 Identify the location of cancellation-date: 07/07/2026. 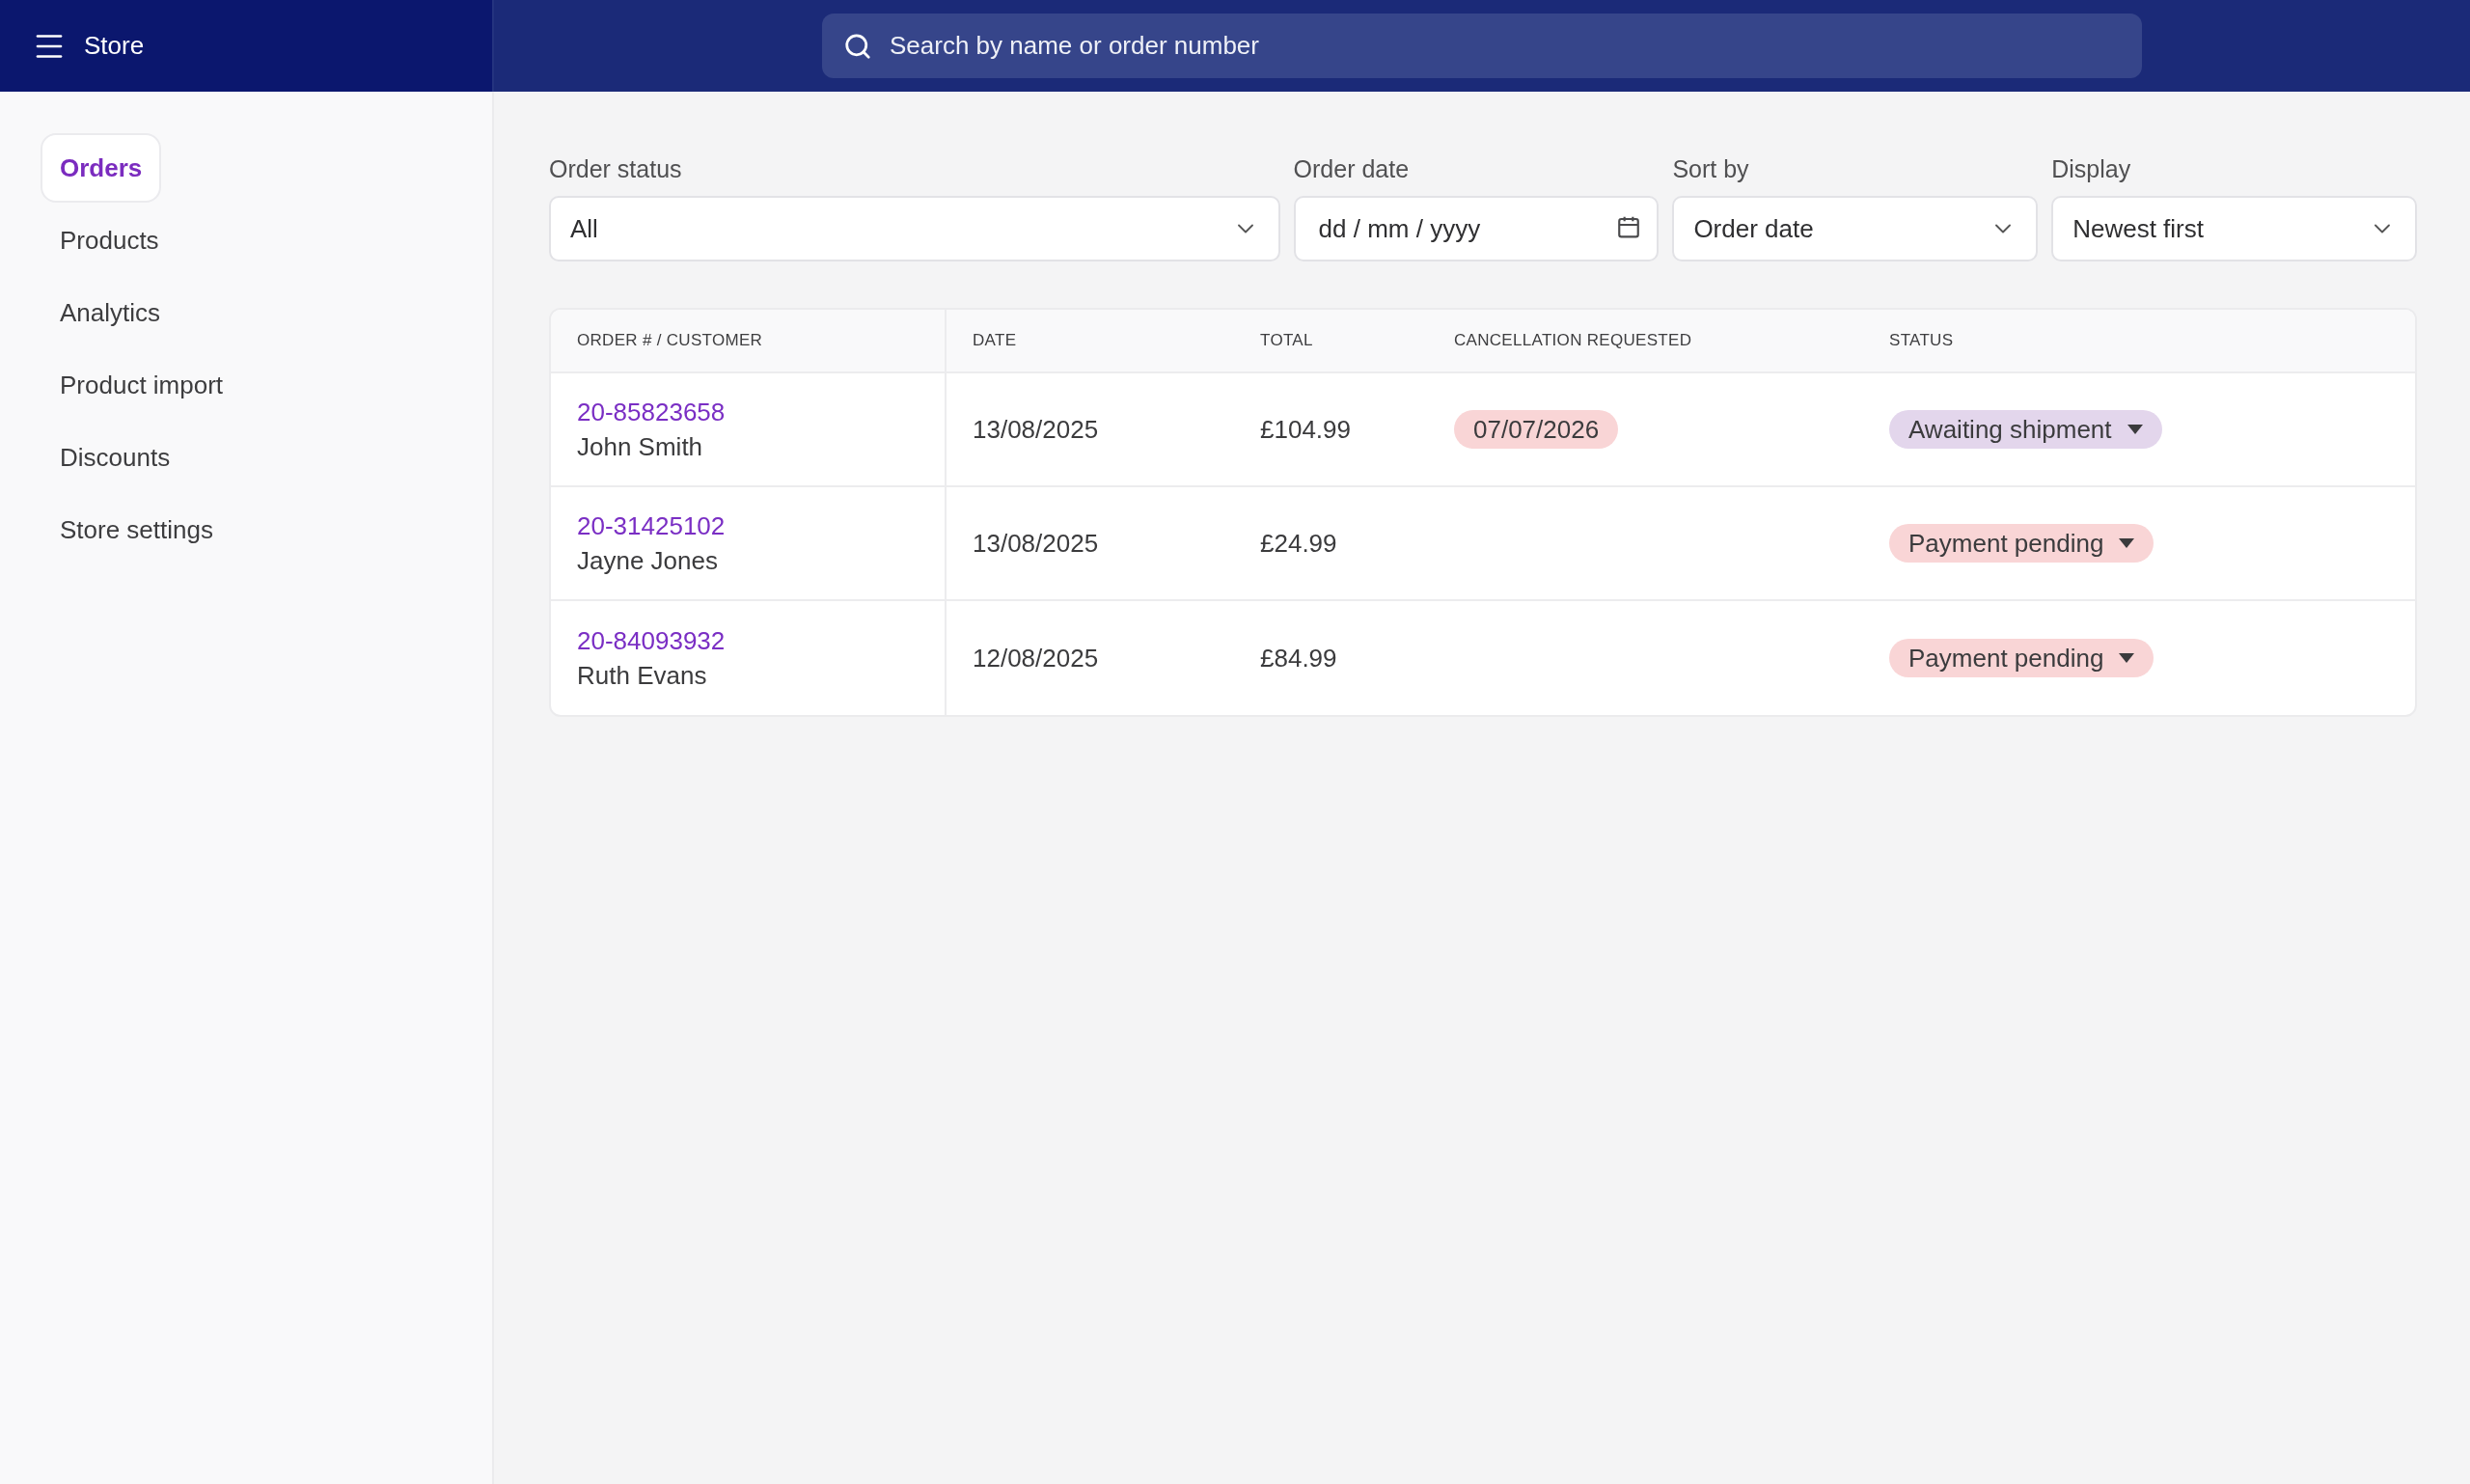
(1536, 429).